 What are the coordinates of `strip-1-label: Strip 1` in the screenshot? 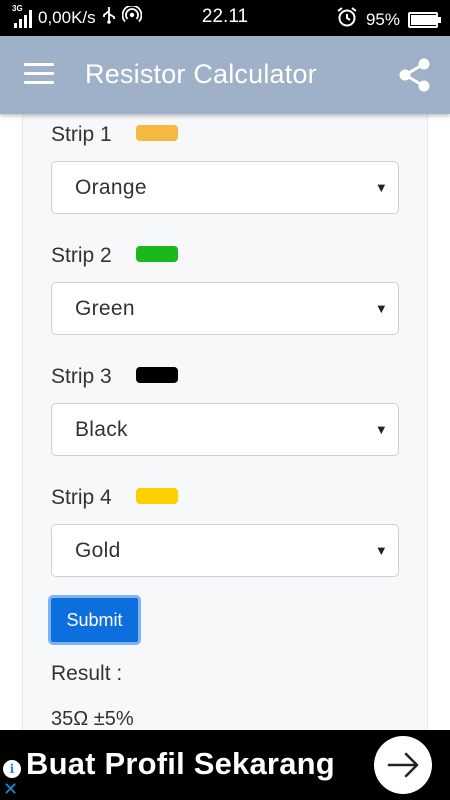 It's located at (81, 134).